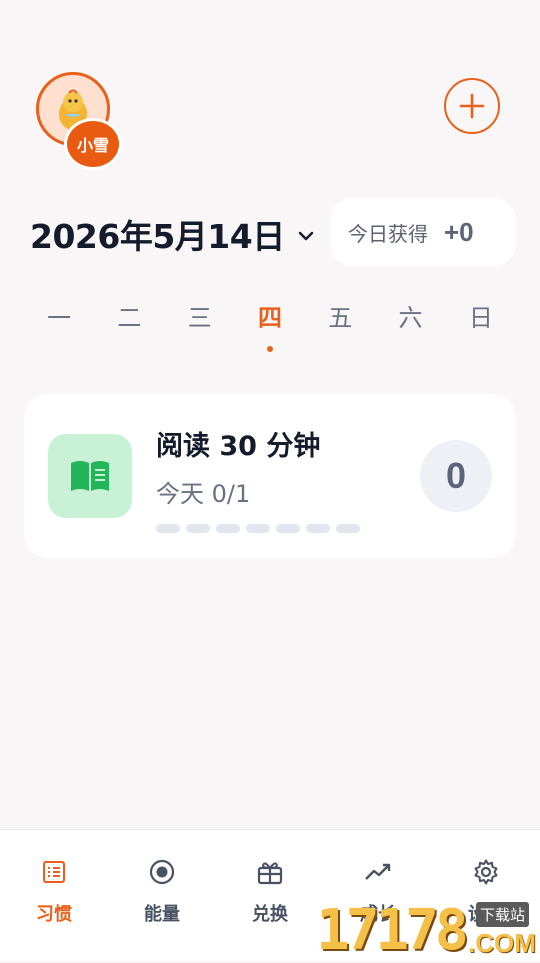  What do you see at coordinates (378, 895) in the screenshot?
I see `tab-growth: 成长` at bounding box center [378, 895].